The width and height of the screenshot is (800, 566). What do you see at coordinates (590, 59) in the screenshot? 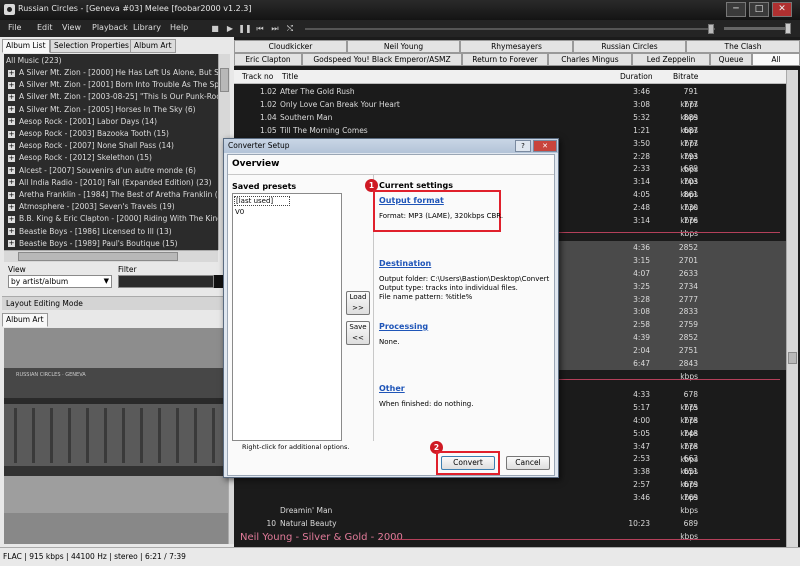
I see `playlist-tab: Charles Mingus` at bounding box center [590, 59].